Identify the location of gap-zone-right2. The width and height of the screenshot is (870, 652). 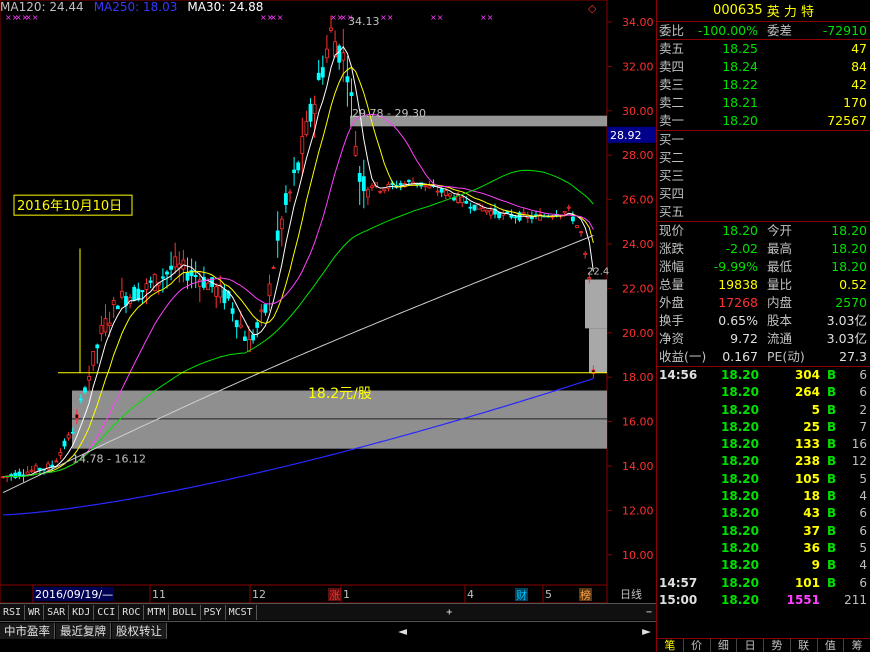
(598, 350).